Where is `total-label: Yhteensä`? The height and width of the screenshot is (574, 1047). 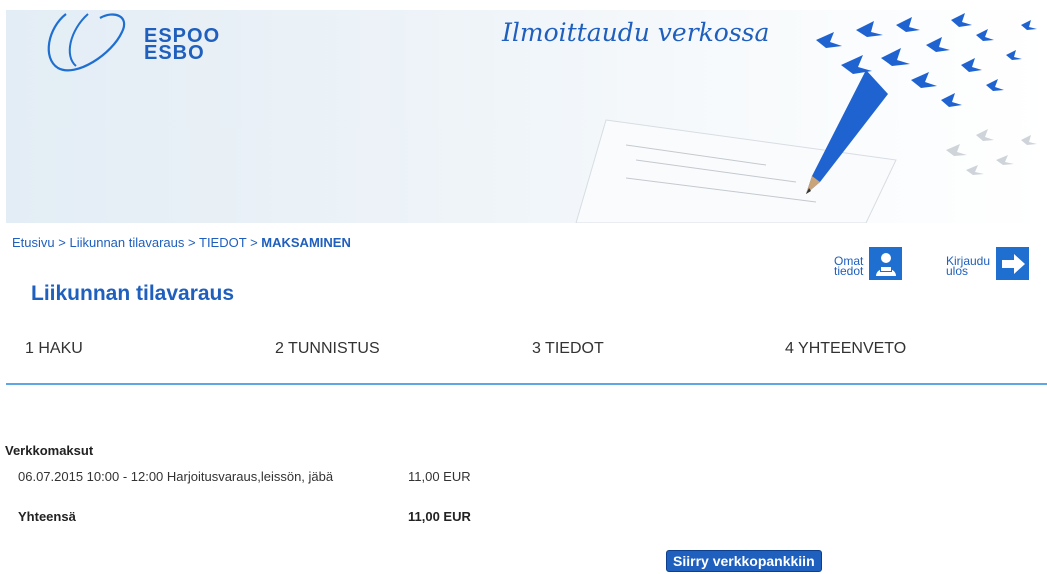 total-label: Yhteensä is located at coordinates (47, 516).